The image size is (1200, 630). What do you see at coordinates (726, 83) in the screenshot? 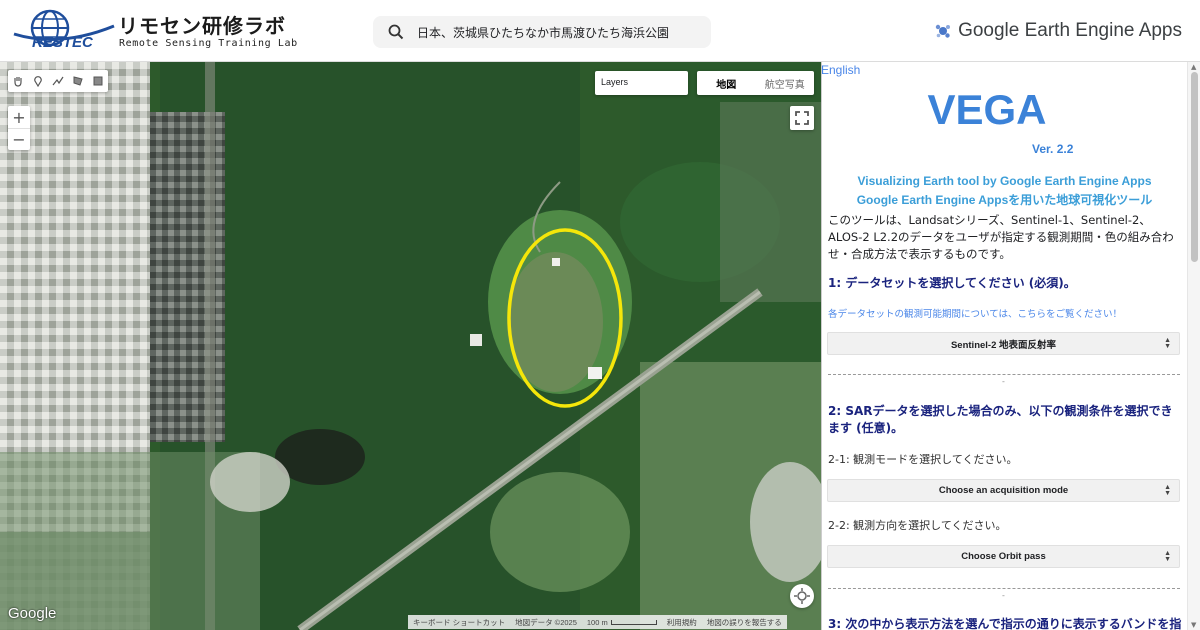
I see `map-type-roadmap: 地図` at bounding box center [726, 83].